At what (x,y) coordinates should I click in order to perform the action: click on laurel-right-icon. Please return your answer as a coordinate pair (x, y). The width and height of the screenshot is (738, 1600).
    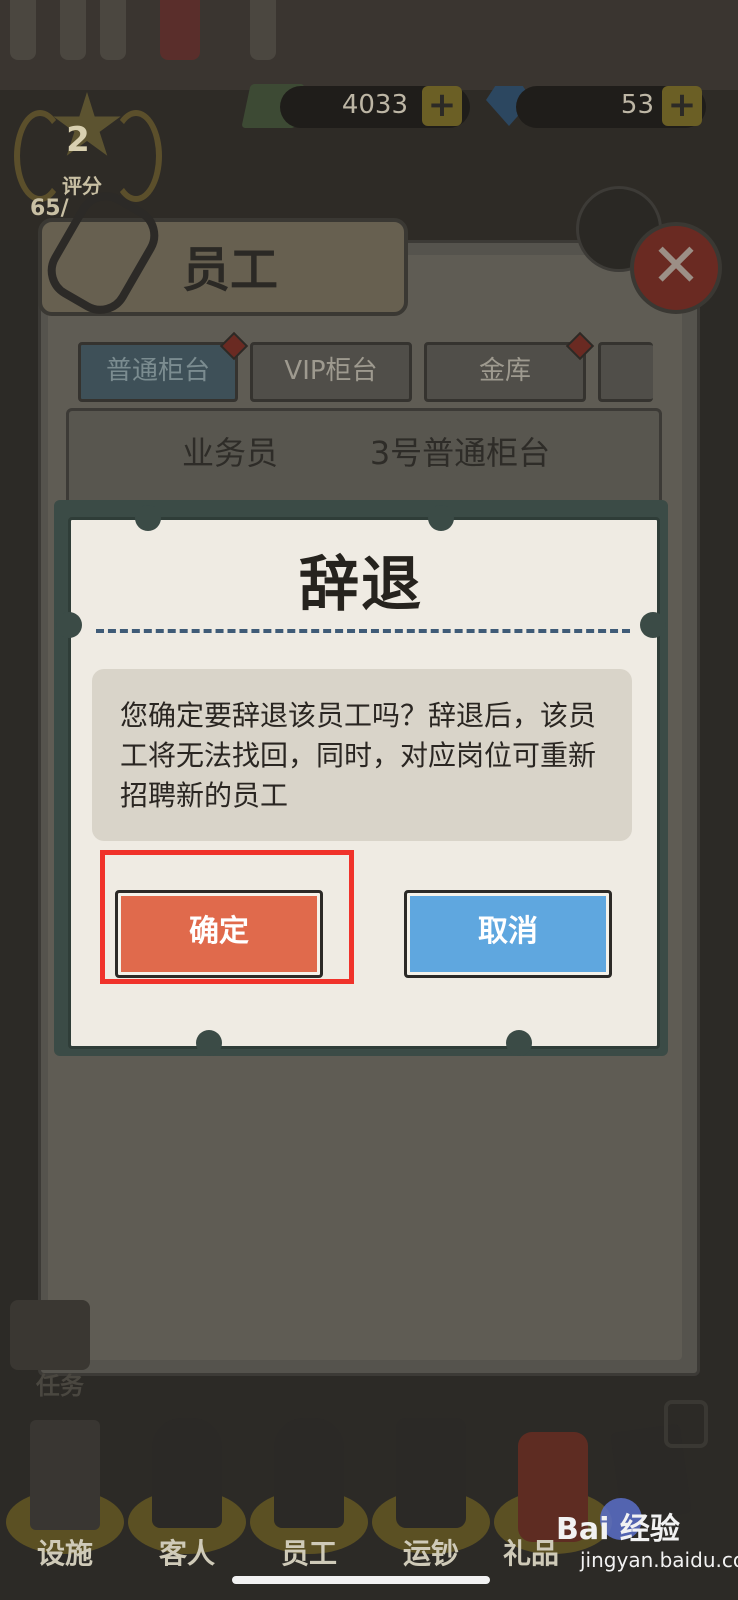
    Looking at the image, I should click on (136, 156).